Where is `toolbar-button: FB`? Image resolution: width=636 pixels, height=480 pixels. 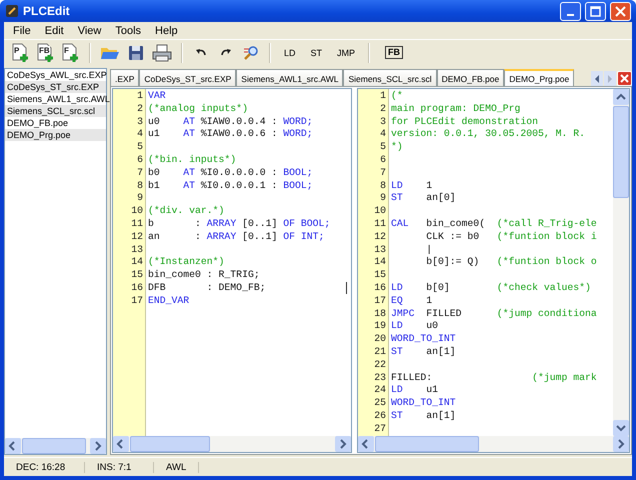 toolbar-button: FB is located at coordinates (394, 52).